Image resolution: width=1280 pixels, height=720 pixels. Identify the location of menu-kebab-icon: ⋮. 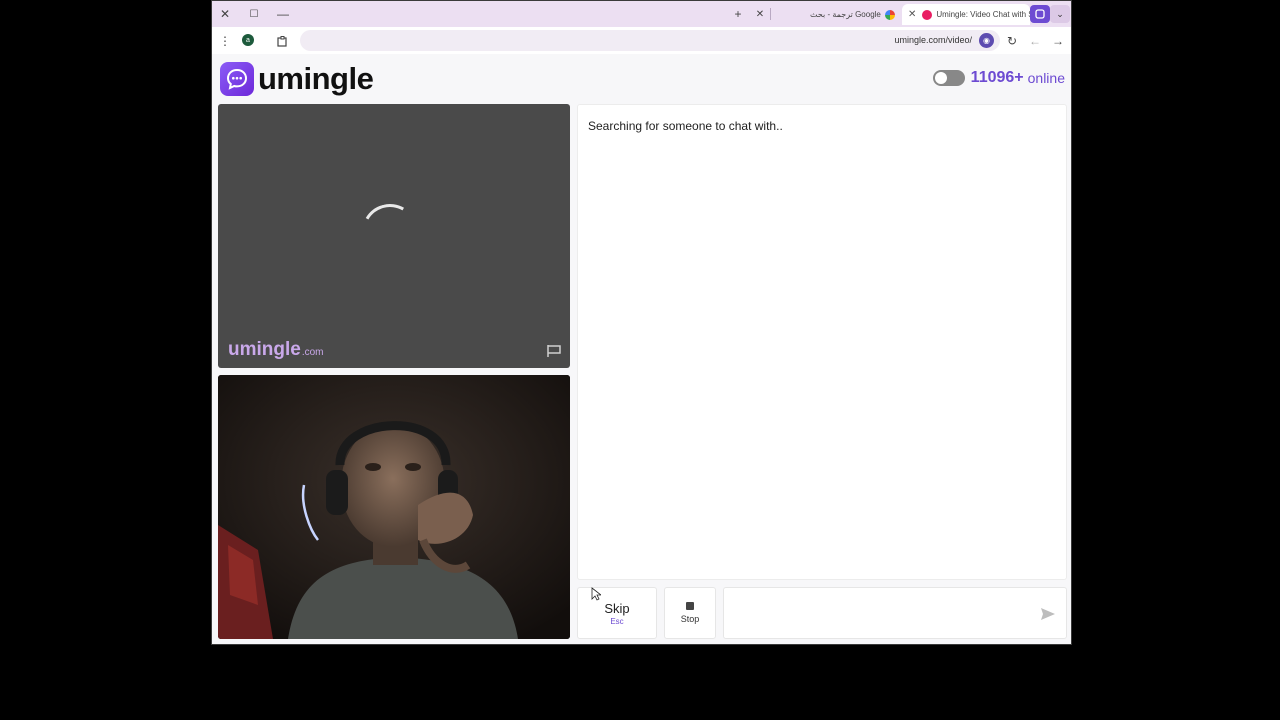
(225, 41).